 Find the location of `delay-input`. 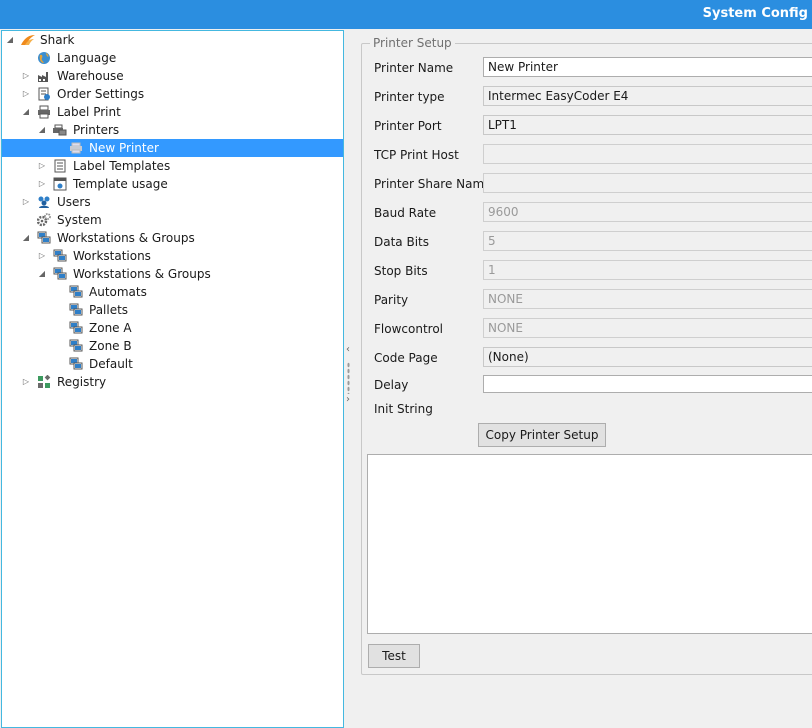

delay-input is located at coordinates (647, 384).